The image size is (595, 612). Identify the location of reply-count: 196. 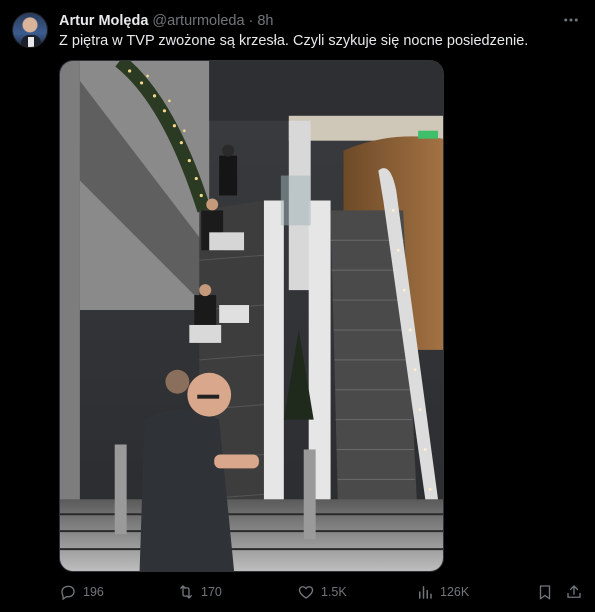
(93, 592).